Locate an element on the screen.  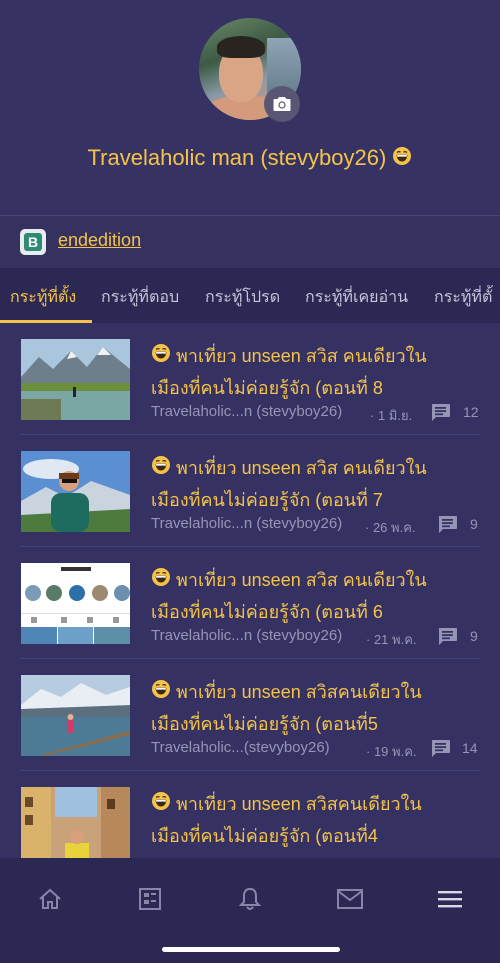
thread-author: Travelaholic...(stevyboy26) is located at coordinates (240, 747).